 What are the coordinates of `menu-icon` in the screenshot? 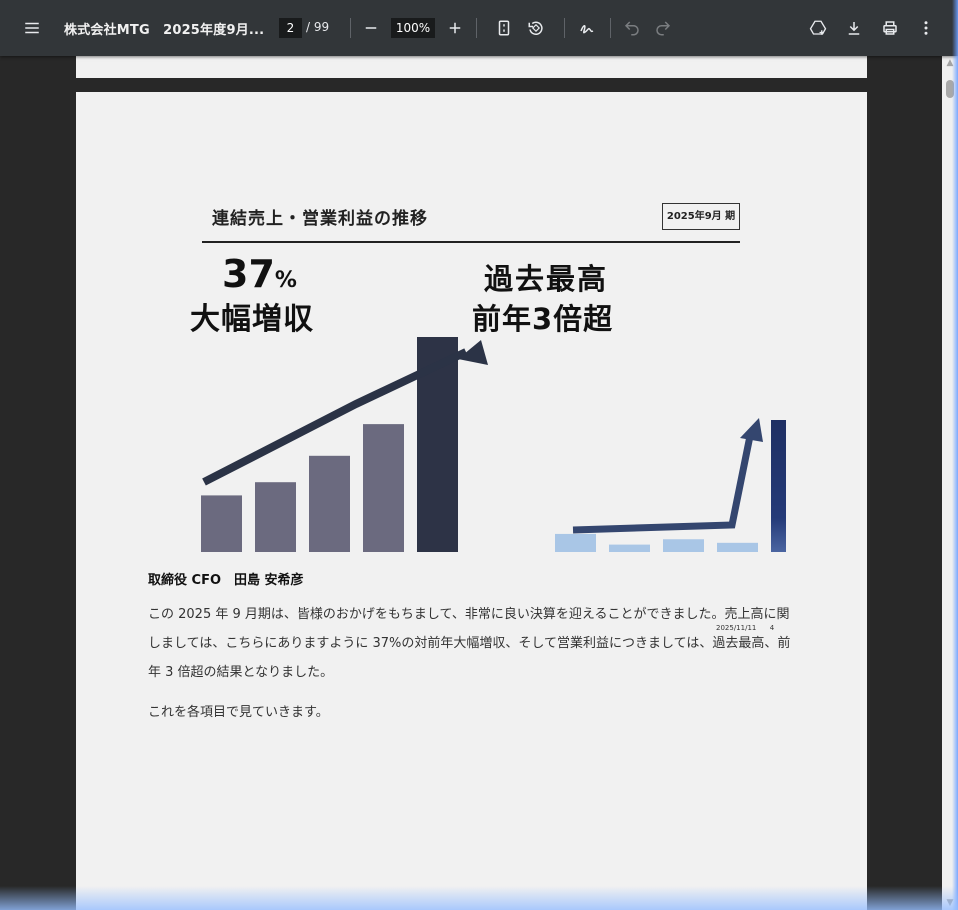 It's located at (32, 28).